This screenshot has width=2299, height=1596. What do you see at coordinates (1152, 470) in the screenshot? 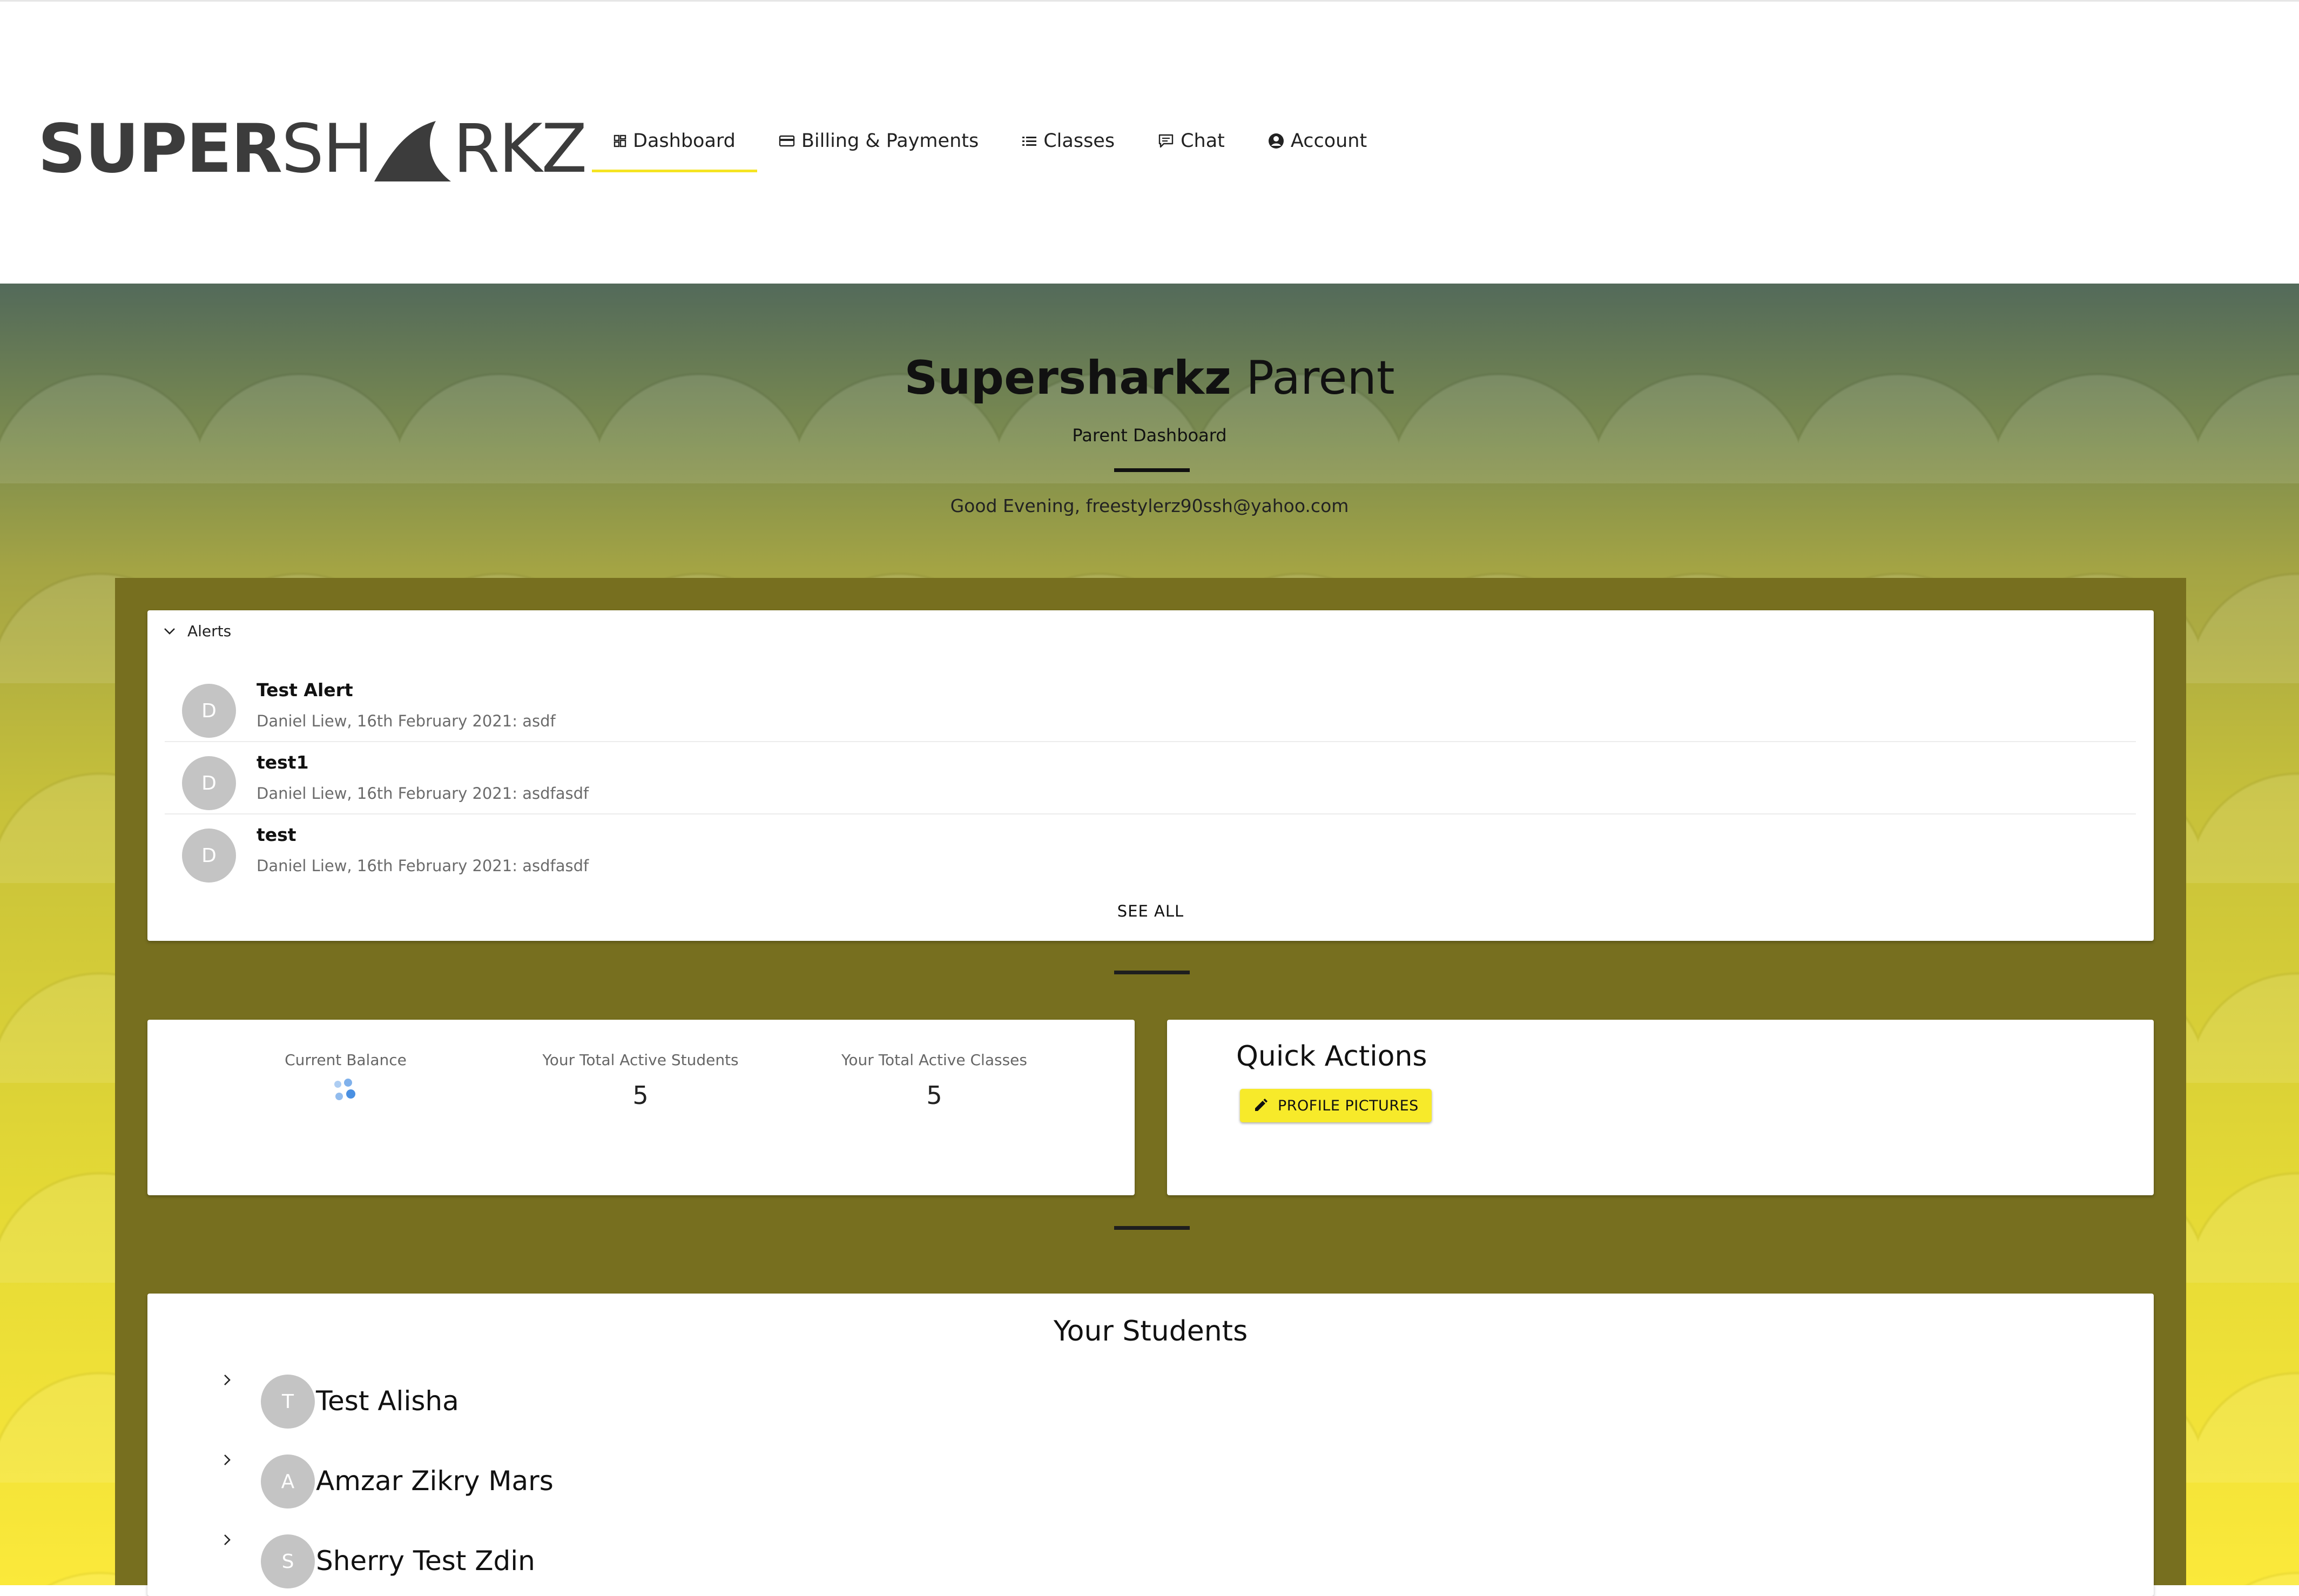
I see `title-divider` at bounding box center [1152, 470].